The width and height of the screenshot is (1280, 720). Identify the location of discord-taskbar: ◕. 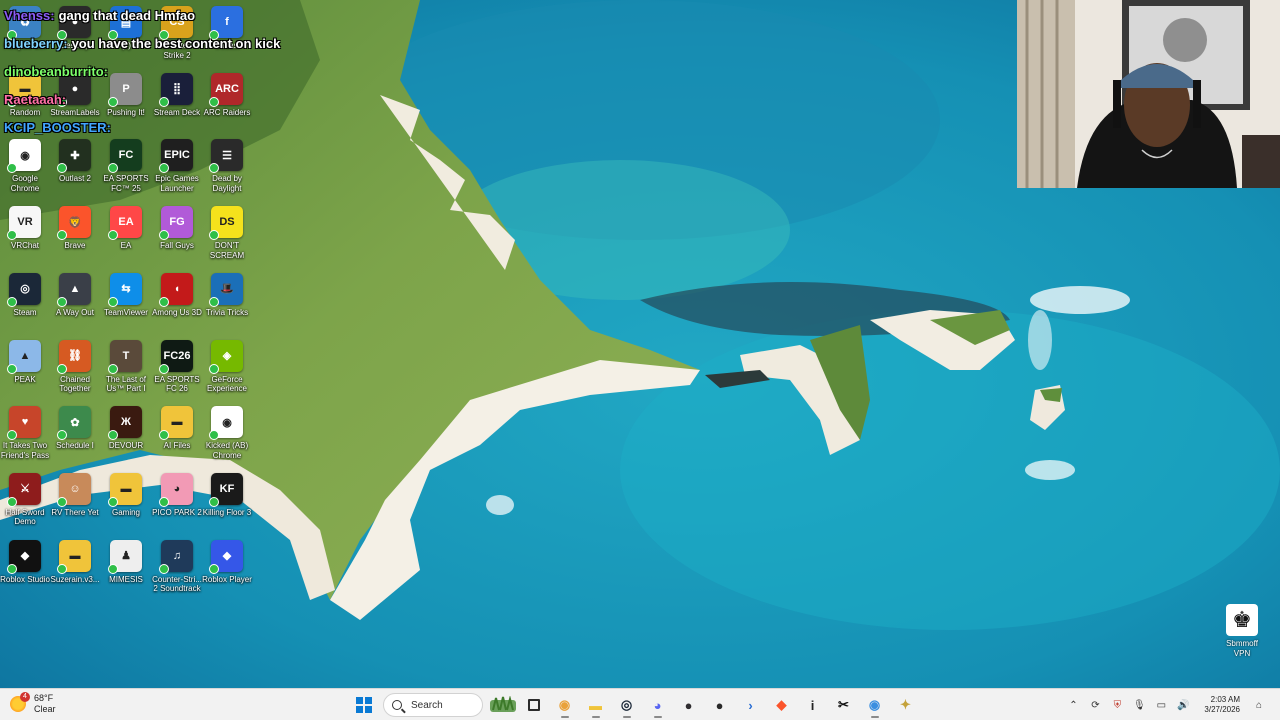
(658, 705).